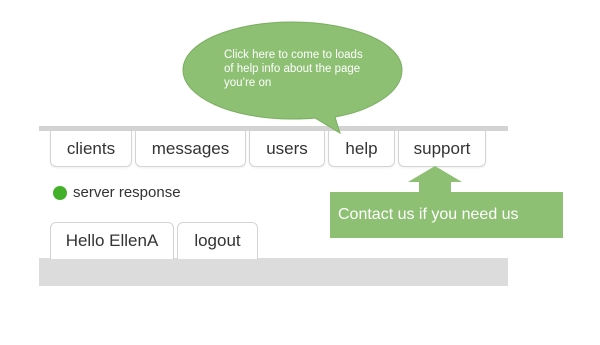  Describe the element at coordinates (217, 240) in the screenshot. I see `logout-button: logout` at that location.